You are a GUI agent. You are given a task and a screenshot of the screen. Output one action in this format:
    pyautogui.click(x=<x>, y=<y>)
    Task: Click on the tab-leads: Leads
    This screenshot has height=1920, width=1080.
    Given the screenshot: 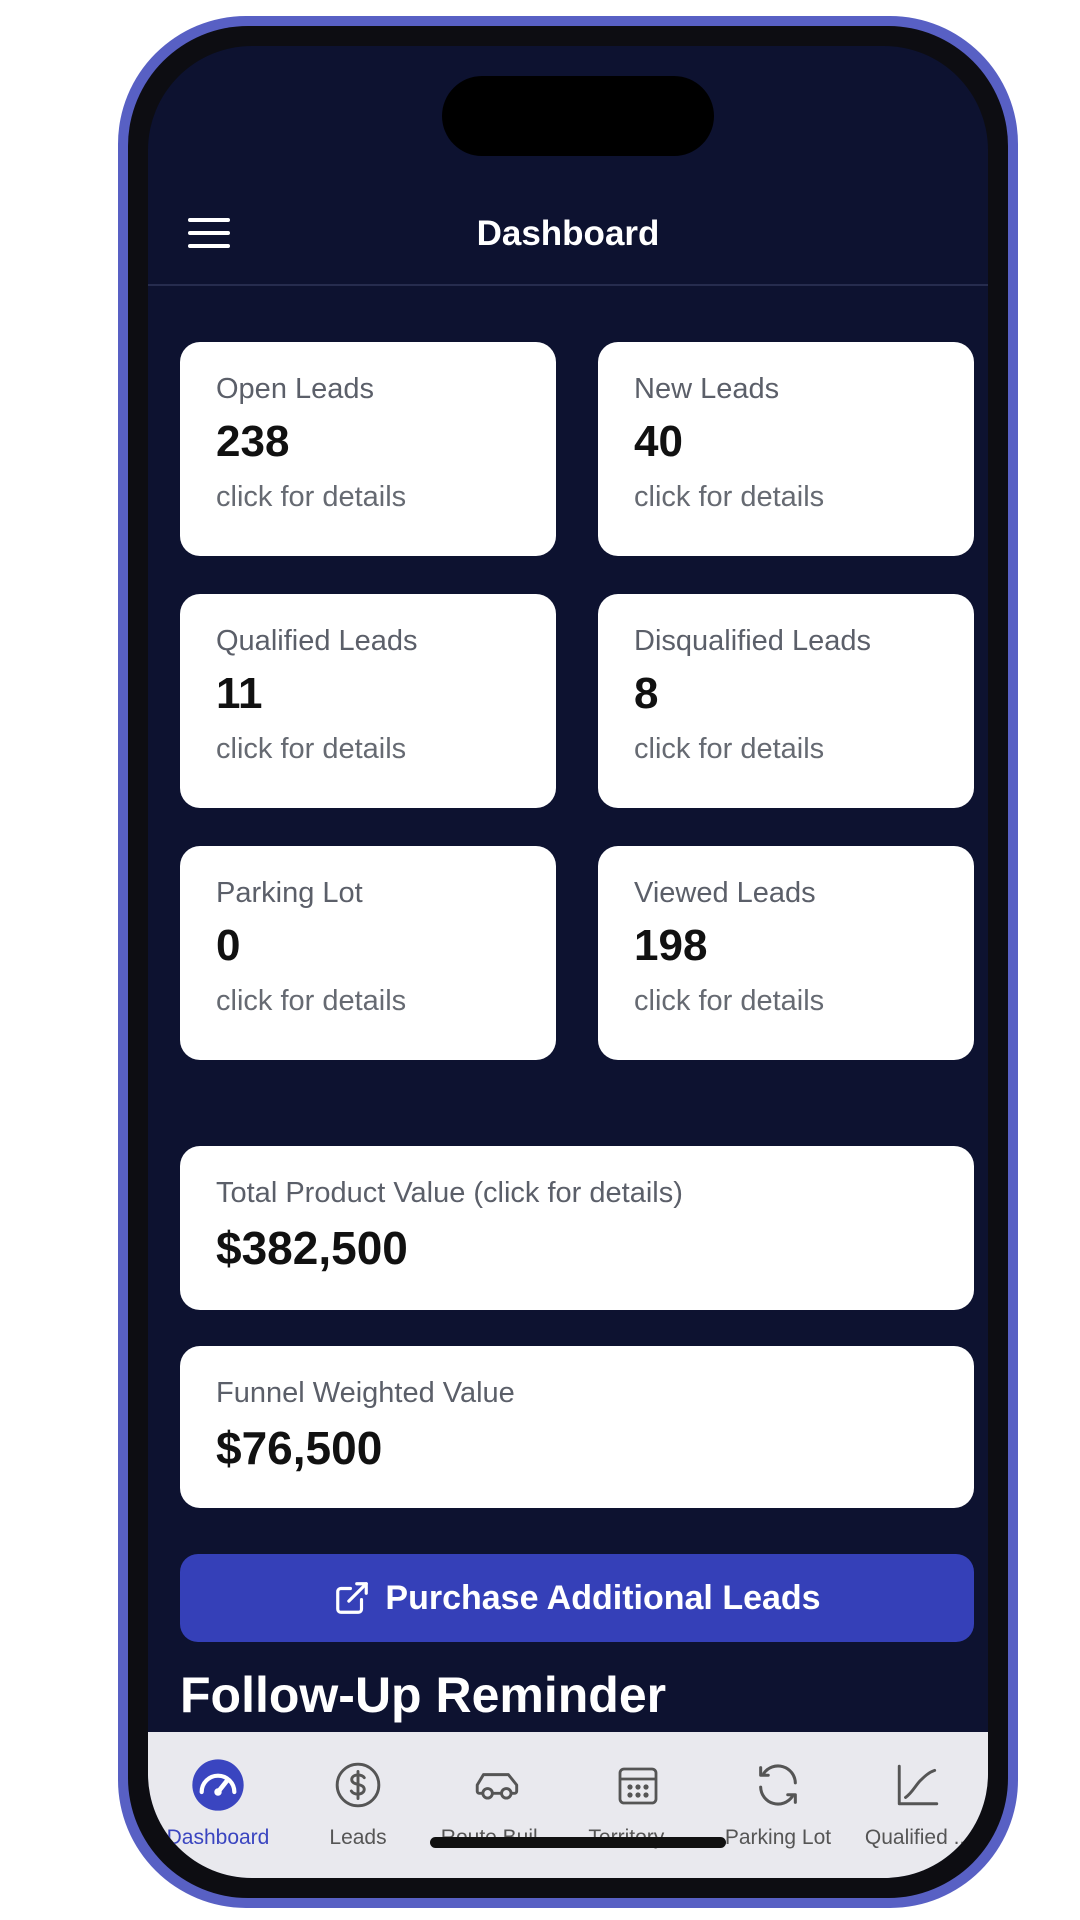 What is the action you would take?
    pyautogui.click(x=358, y=1803)
    